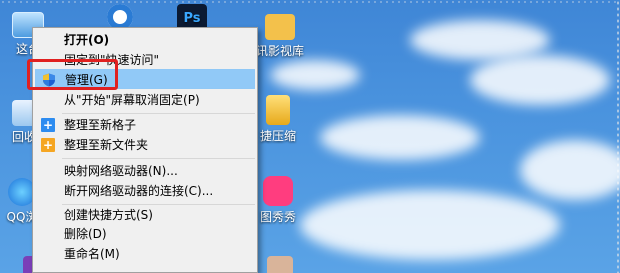  I want to click on add-blue-icon: +, so click(48, 125).